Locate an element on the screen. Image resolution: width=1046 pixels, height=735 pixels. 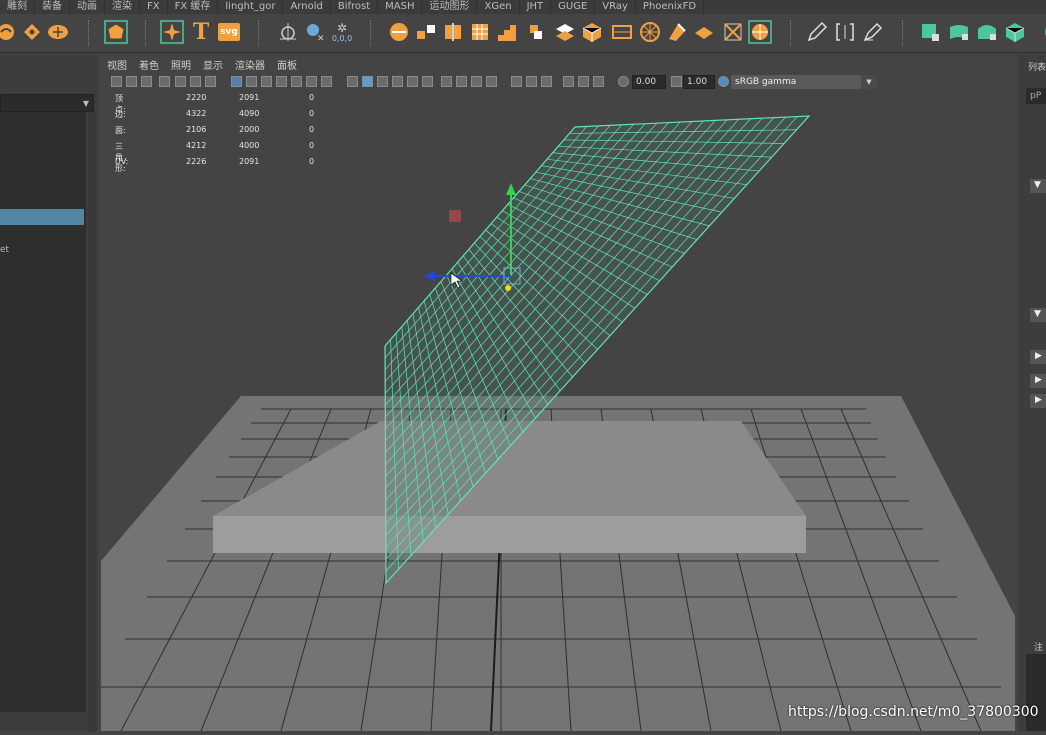
green-cube-icon is located at coordinates (1015, 32).